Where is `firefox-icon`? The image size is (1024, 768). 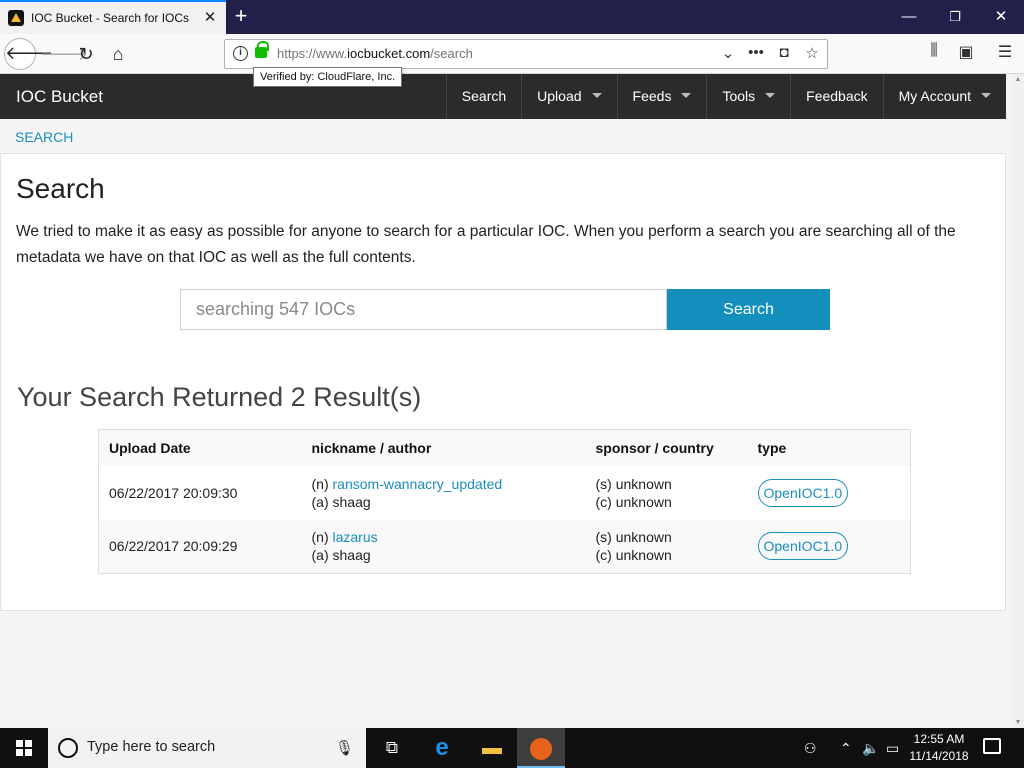 firefox-icon is located at coordinates (541, 748).